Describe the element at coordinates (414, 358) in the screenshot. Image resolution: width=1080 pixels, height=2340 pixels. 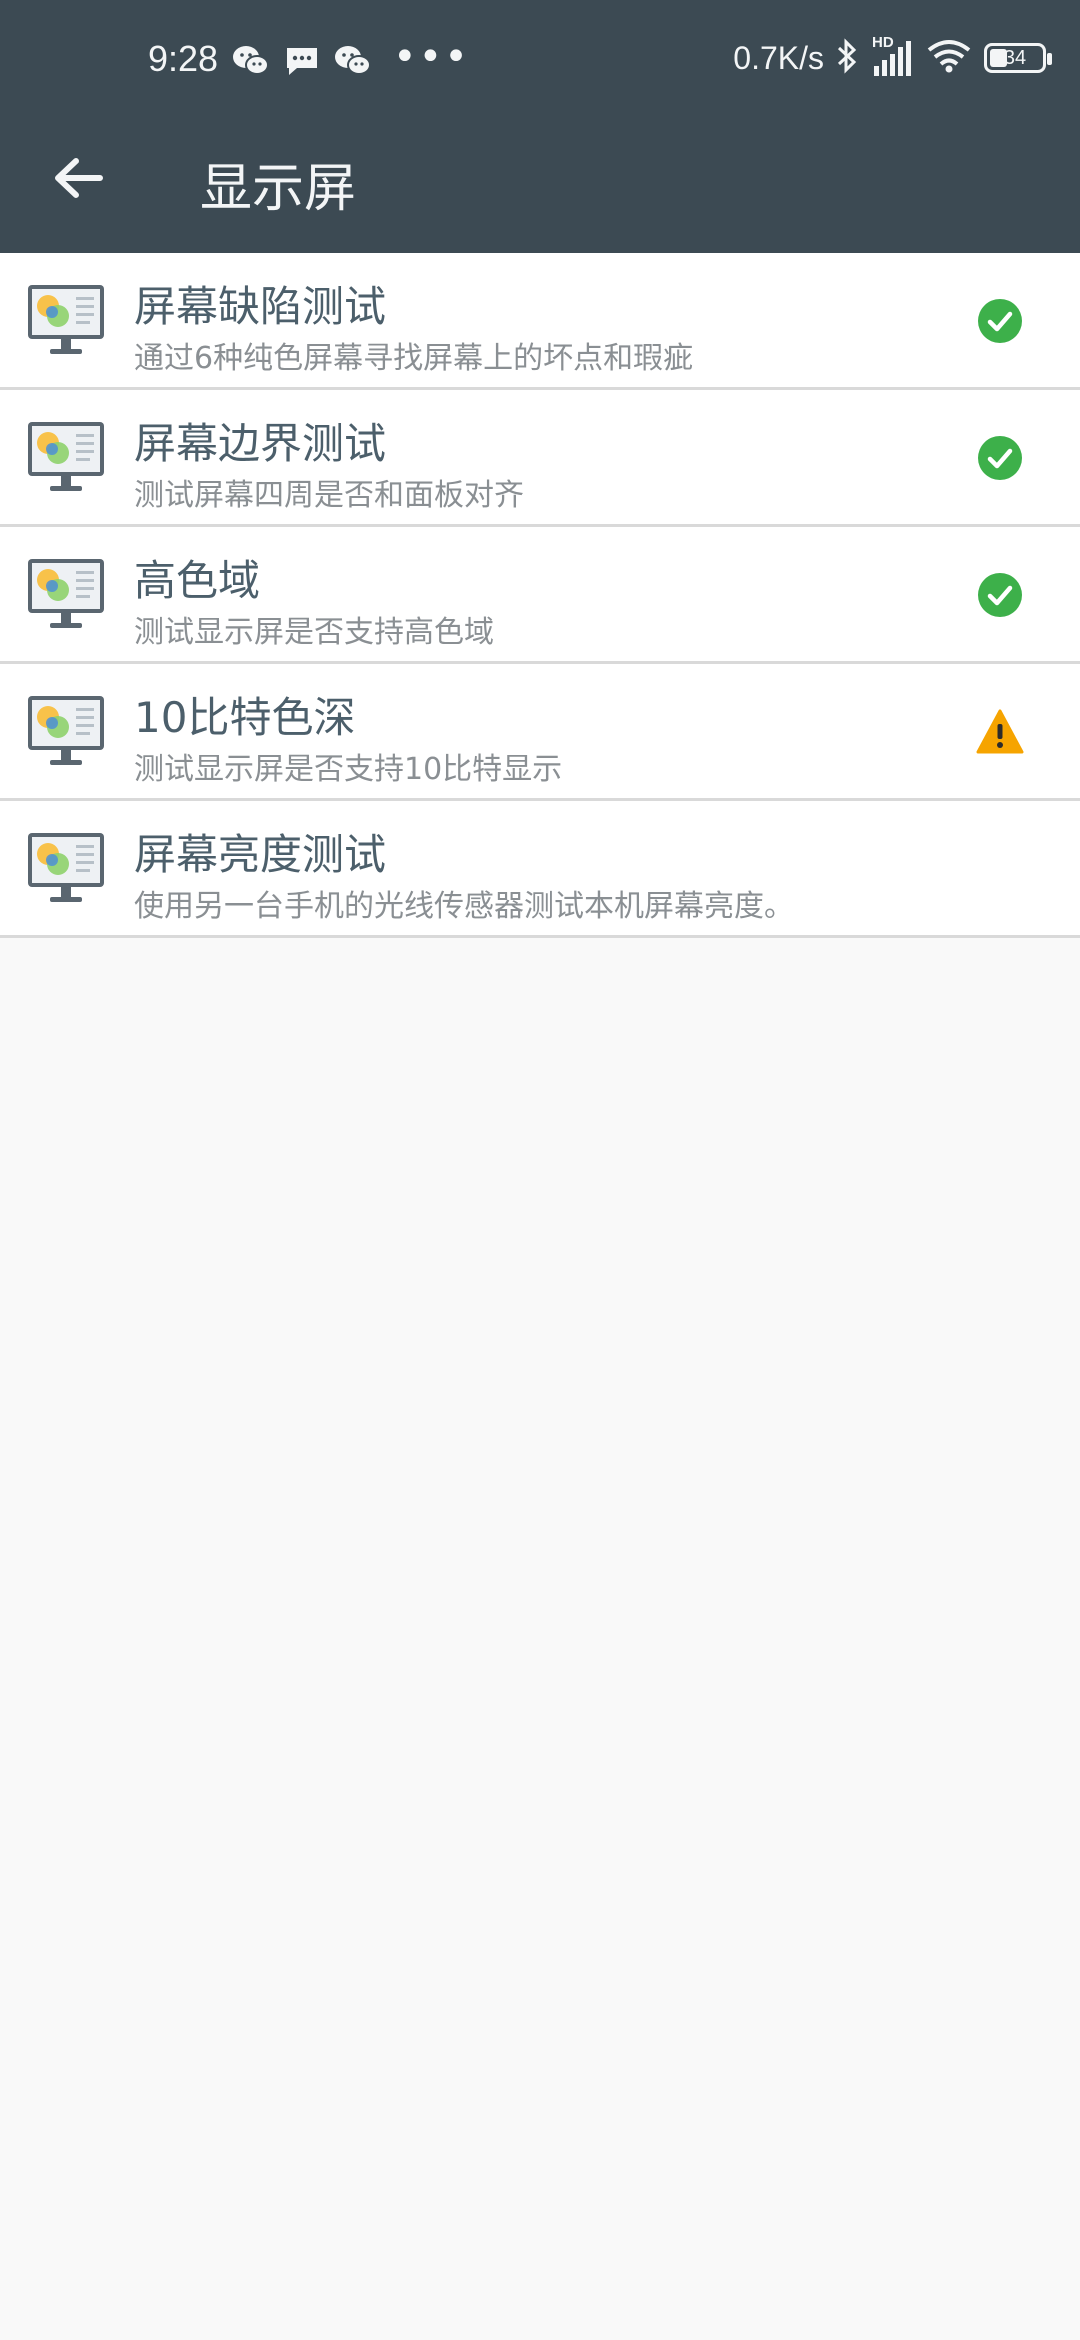
I see `item-subtitle: 通过6种纯色屏幕寻找屏幕上的坏点和瑕疵` at that location.